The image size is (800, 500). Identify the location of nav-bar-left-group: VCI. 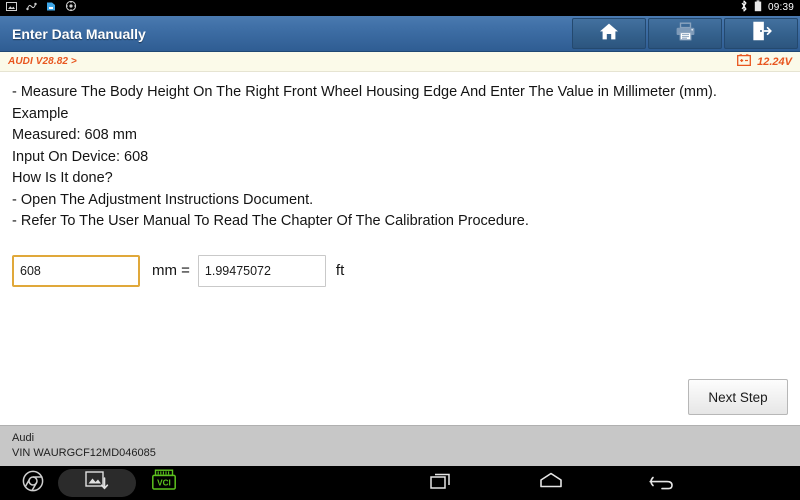
(89, 483).